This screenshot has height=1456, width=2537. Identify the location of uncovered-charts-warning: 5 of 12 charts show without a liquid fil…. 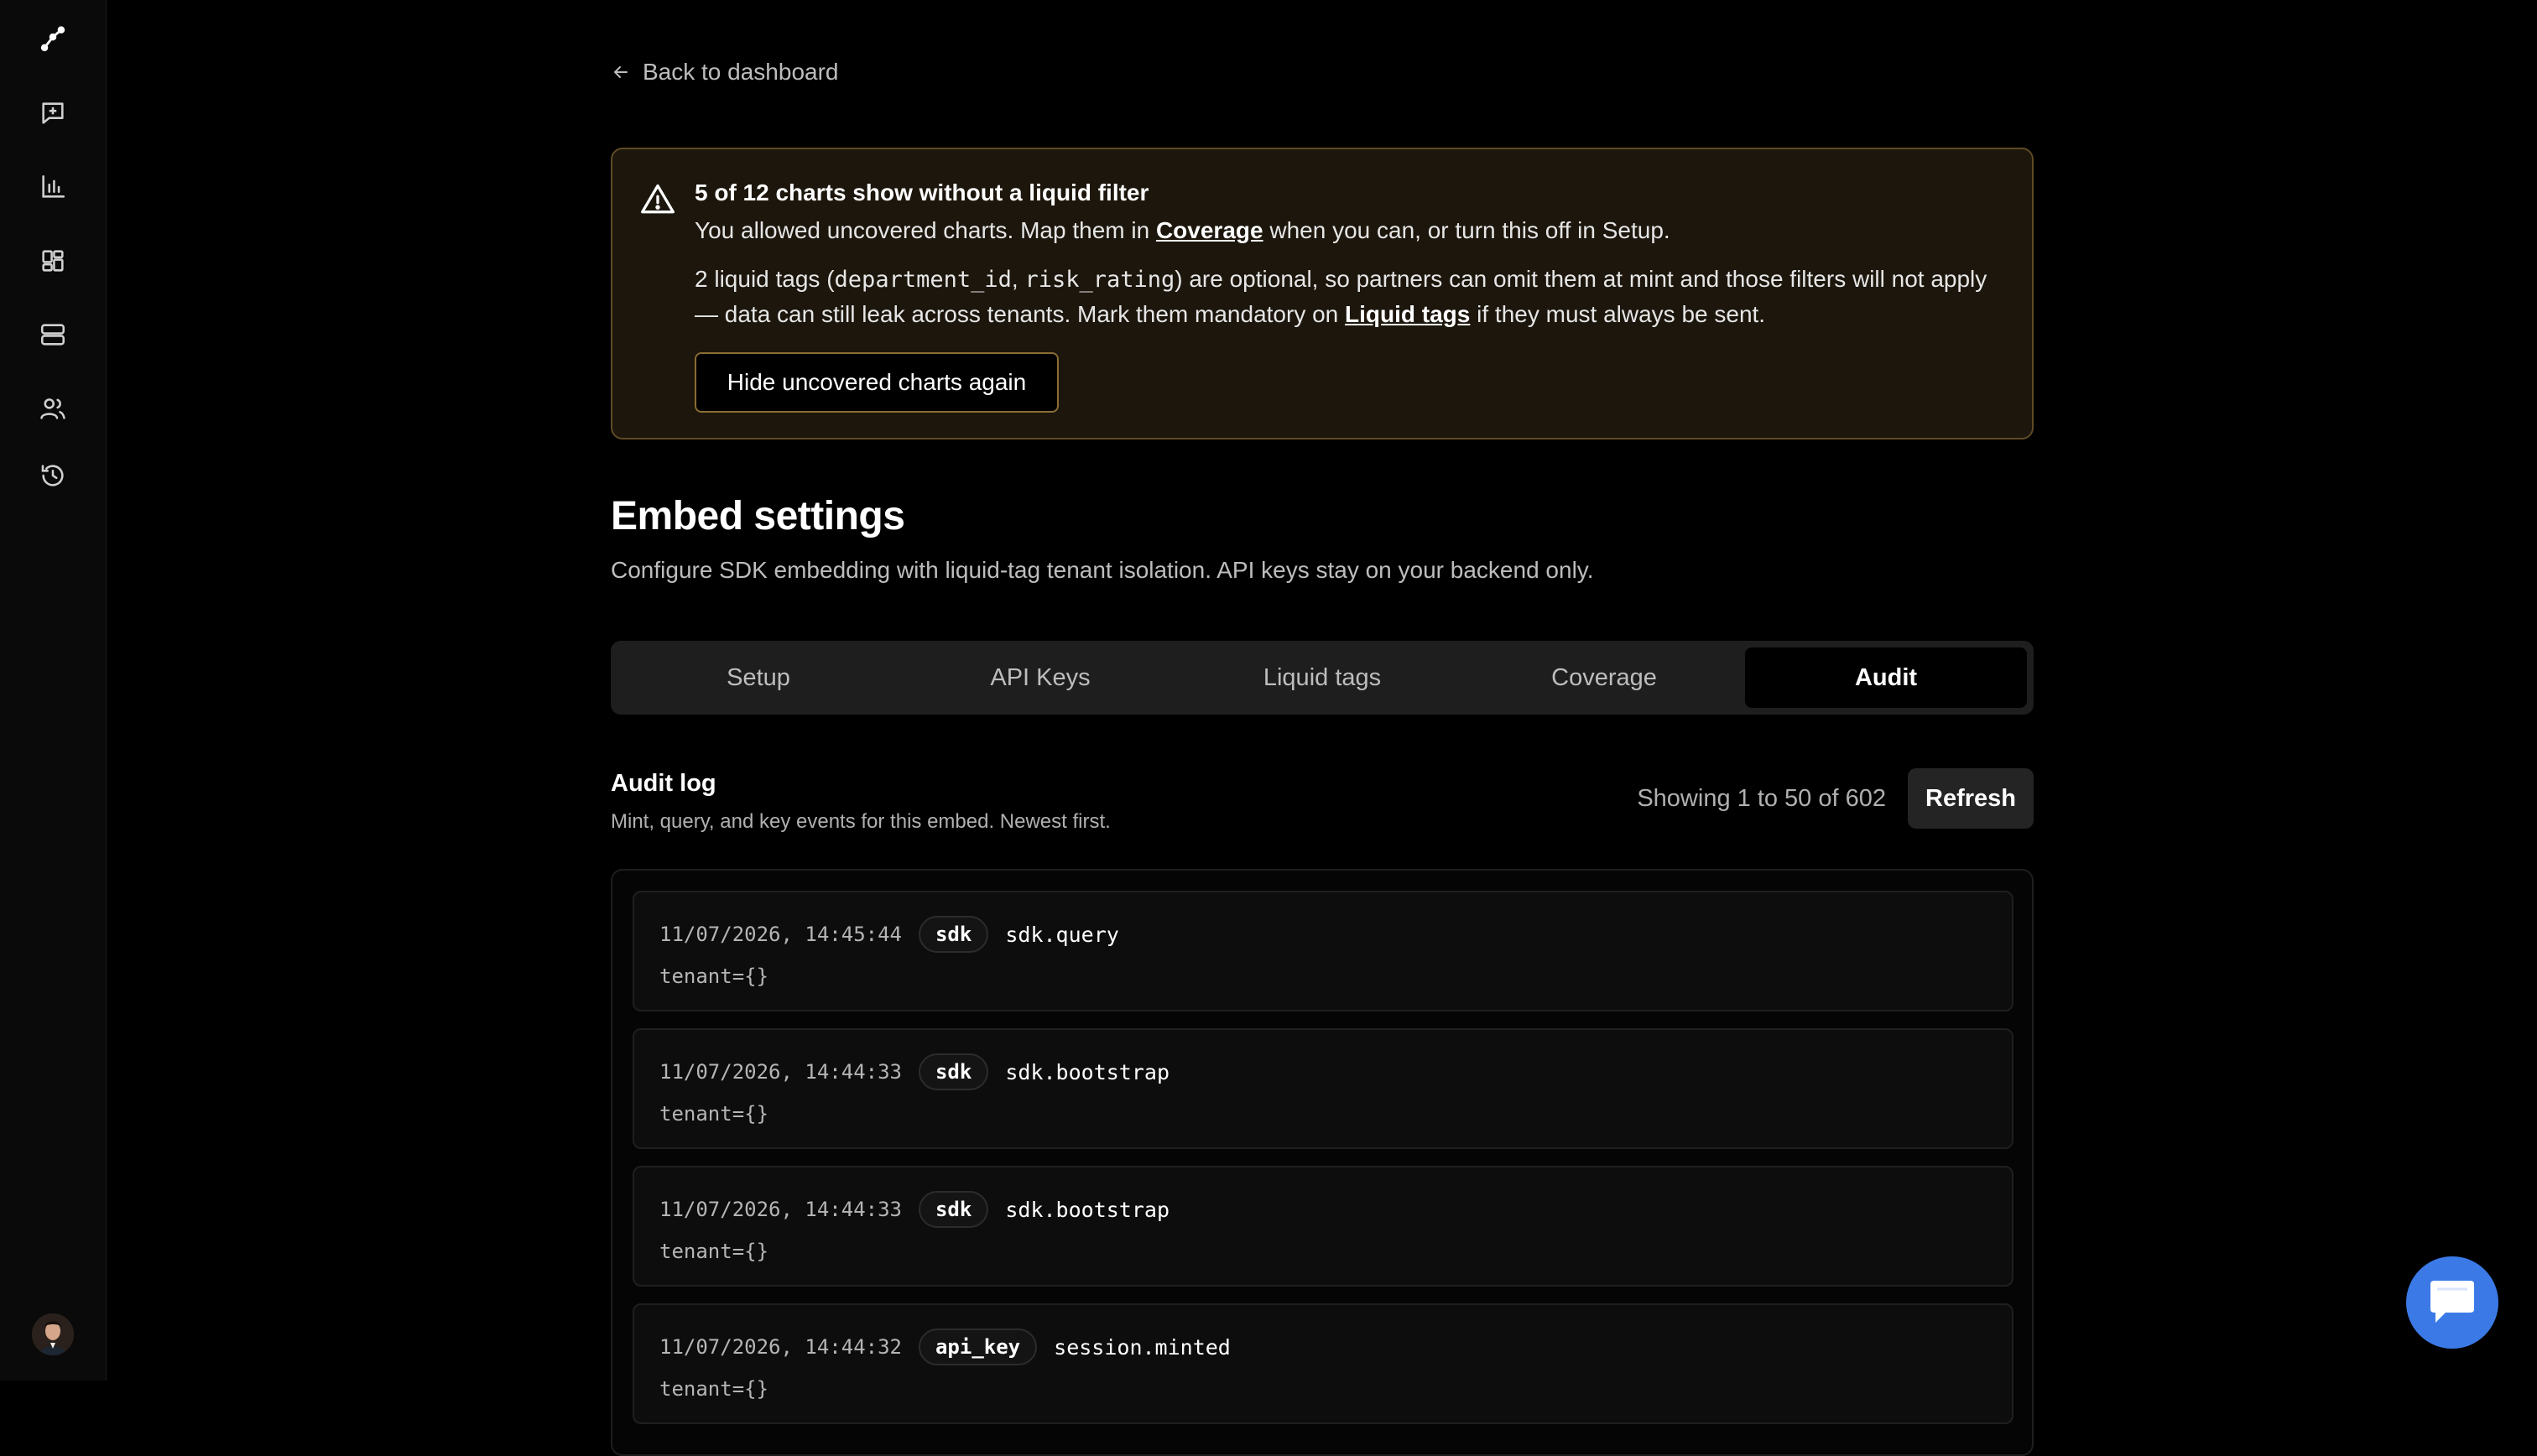
(1322, 293).